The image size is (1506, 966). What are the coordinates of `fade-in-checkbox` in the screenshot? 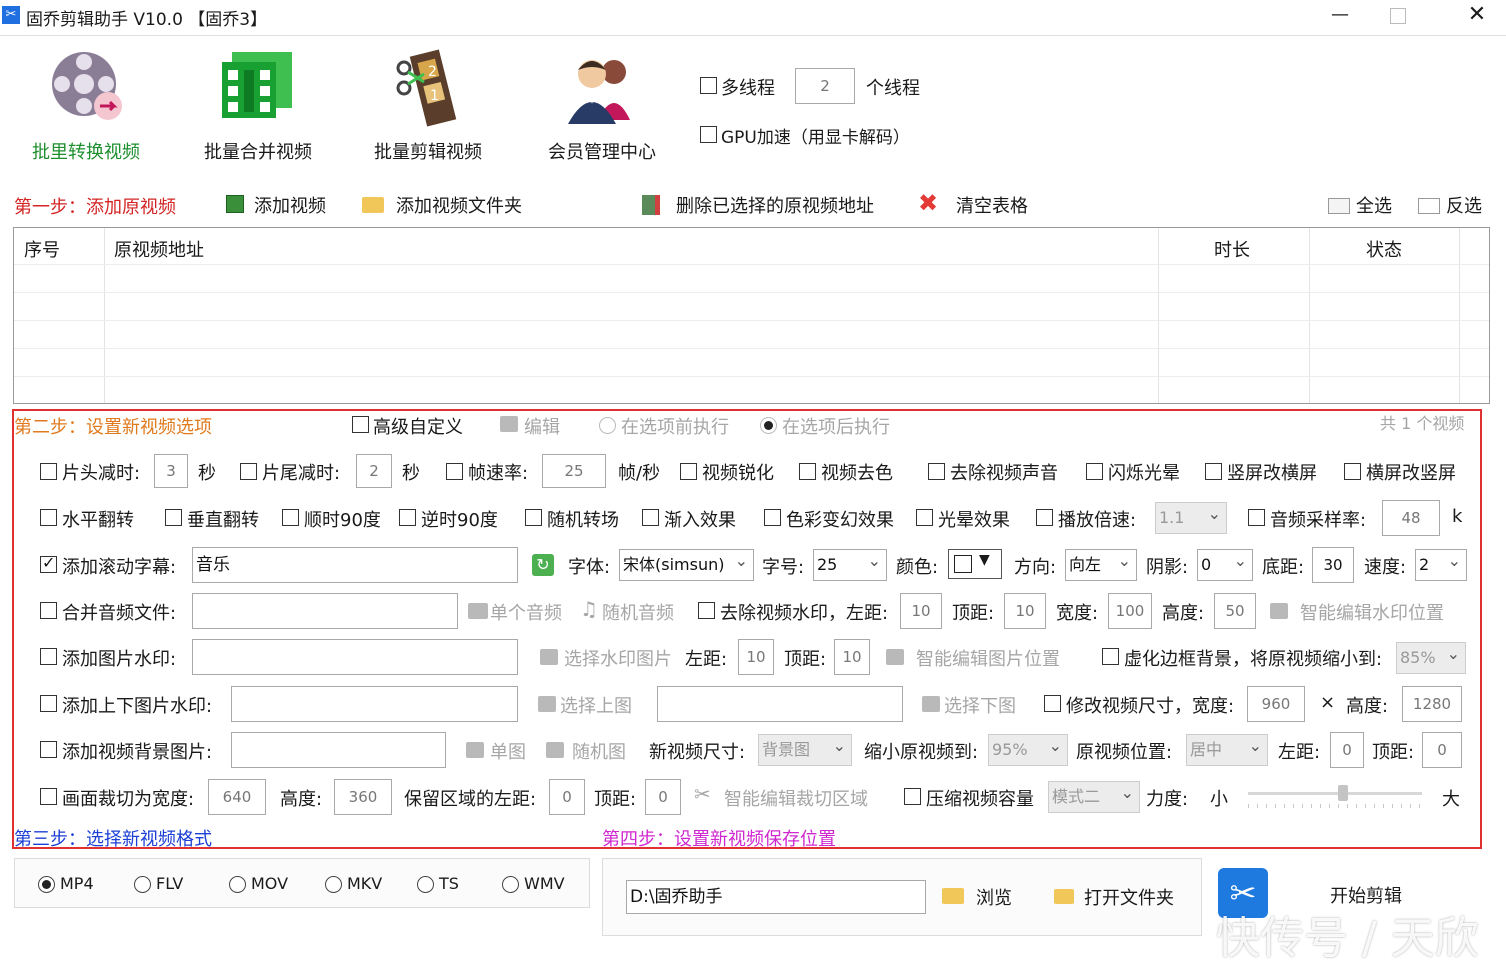 It's located at (650, 517).